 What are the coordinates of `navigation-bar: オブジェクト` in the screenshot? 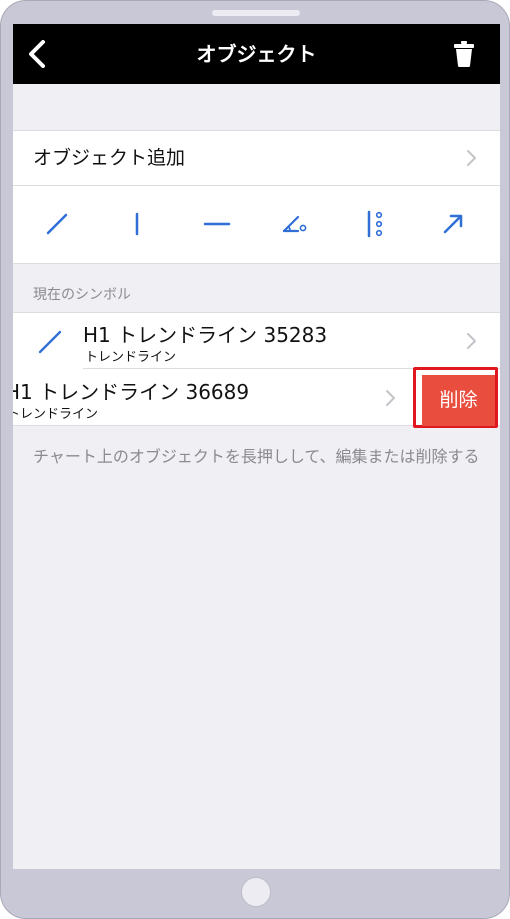 It's located at (256, 54).